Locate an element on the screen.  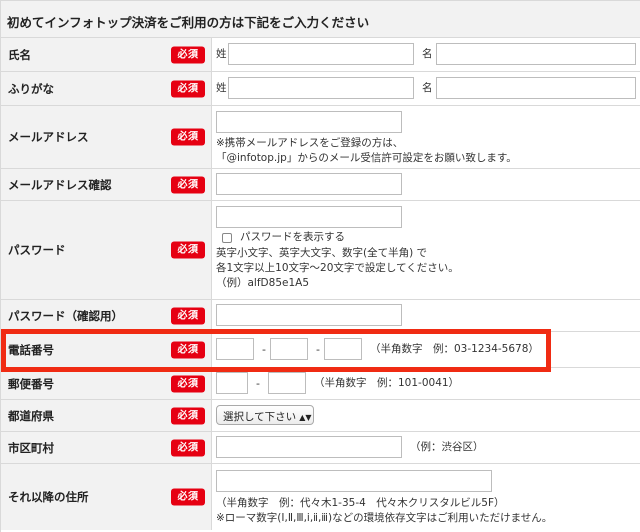
city-hint: （例：渋谷区） is located at coordinates (447, 447).